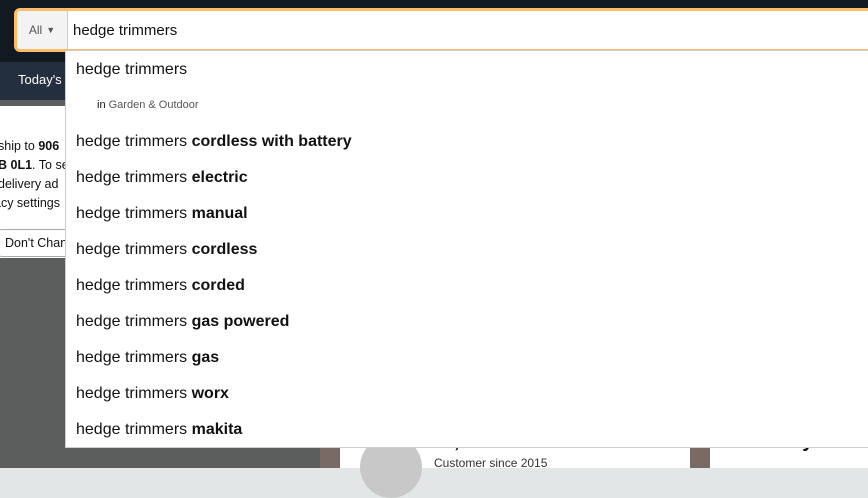 This screenshot has height=498, width=868. Describe the element at coordinates (30, 203) in the screenshot. I see `popover-line-4: acy settings` at that location.